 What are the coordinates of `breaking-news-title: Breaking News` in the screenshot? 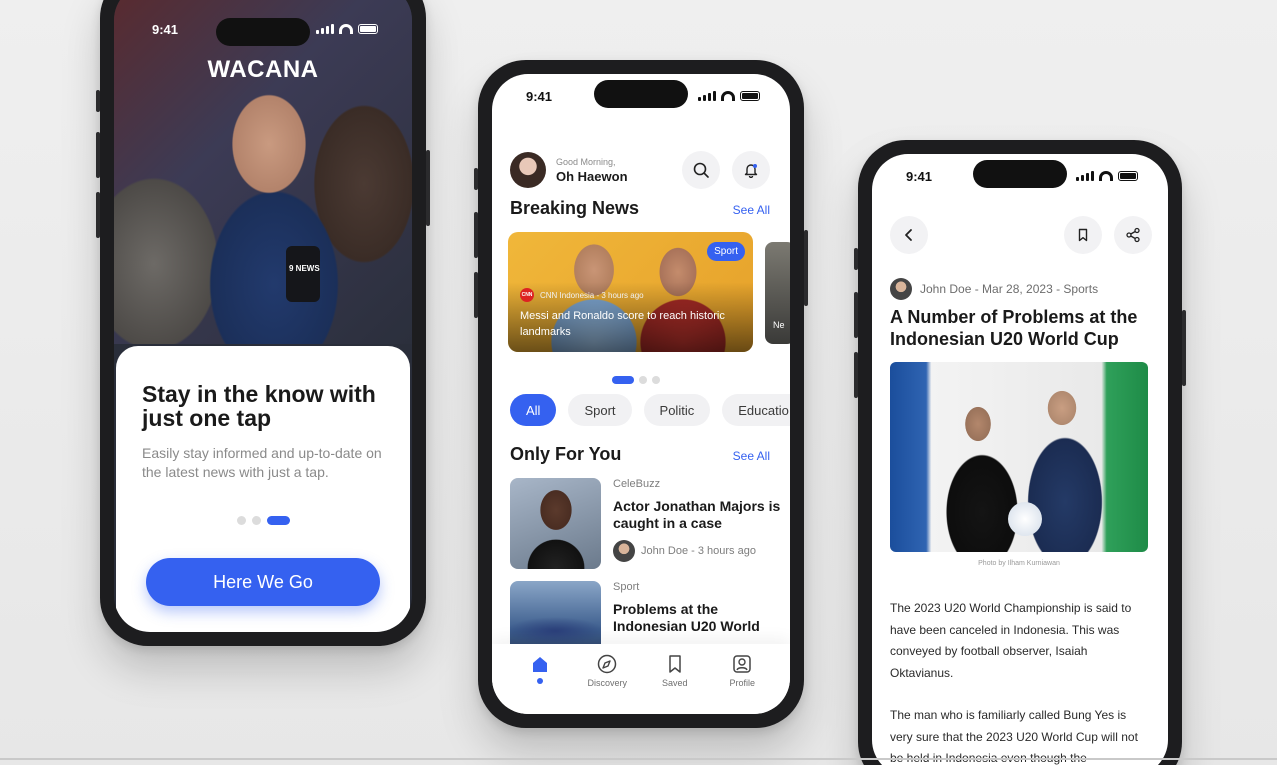 It's located at (575, 208).